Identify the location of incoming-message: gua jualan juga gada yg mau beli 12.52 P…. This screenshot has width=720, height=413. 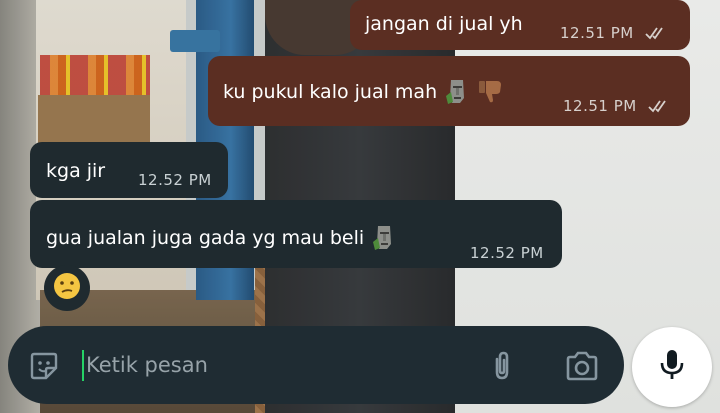
(296, 234).